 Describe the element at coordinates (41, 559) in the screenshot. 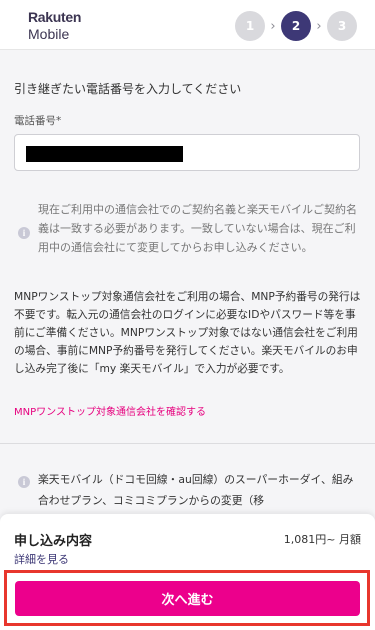

I see `view-details-link: 詳細を見る` at that location.